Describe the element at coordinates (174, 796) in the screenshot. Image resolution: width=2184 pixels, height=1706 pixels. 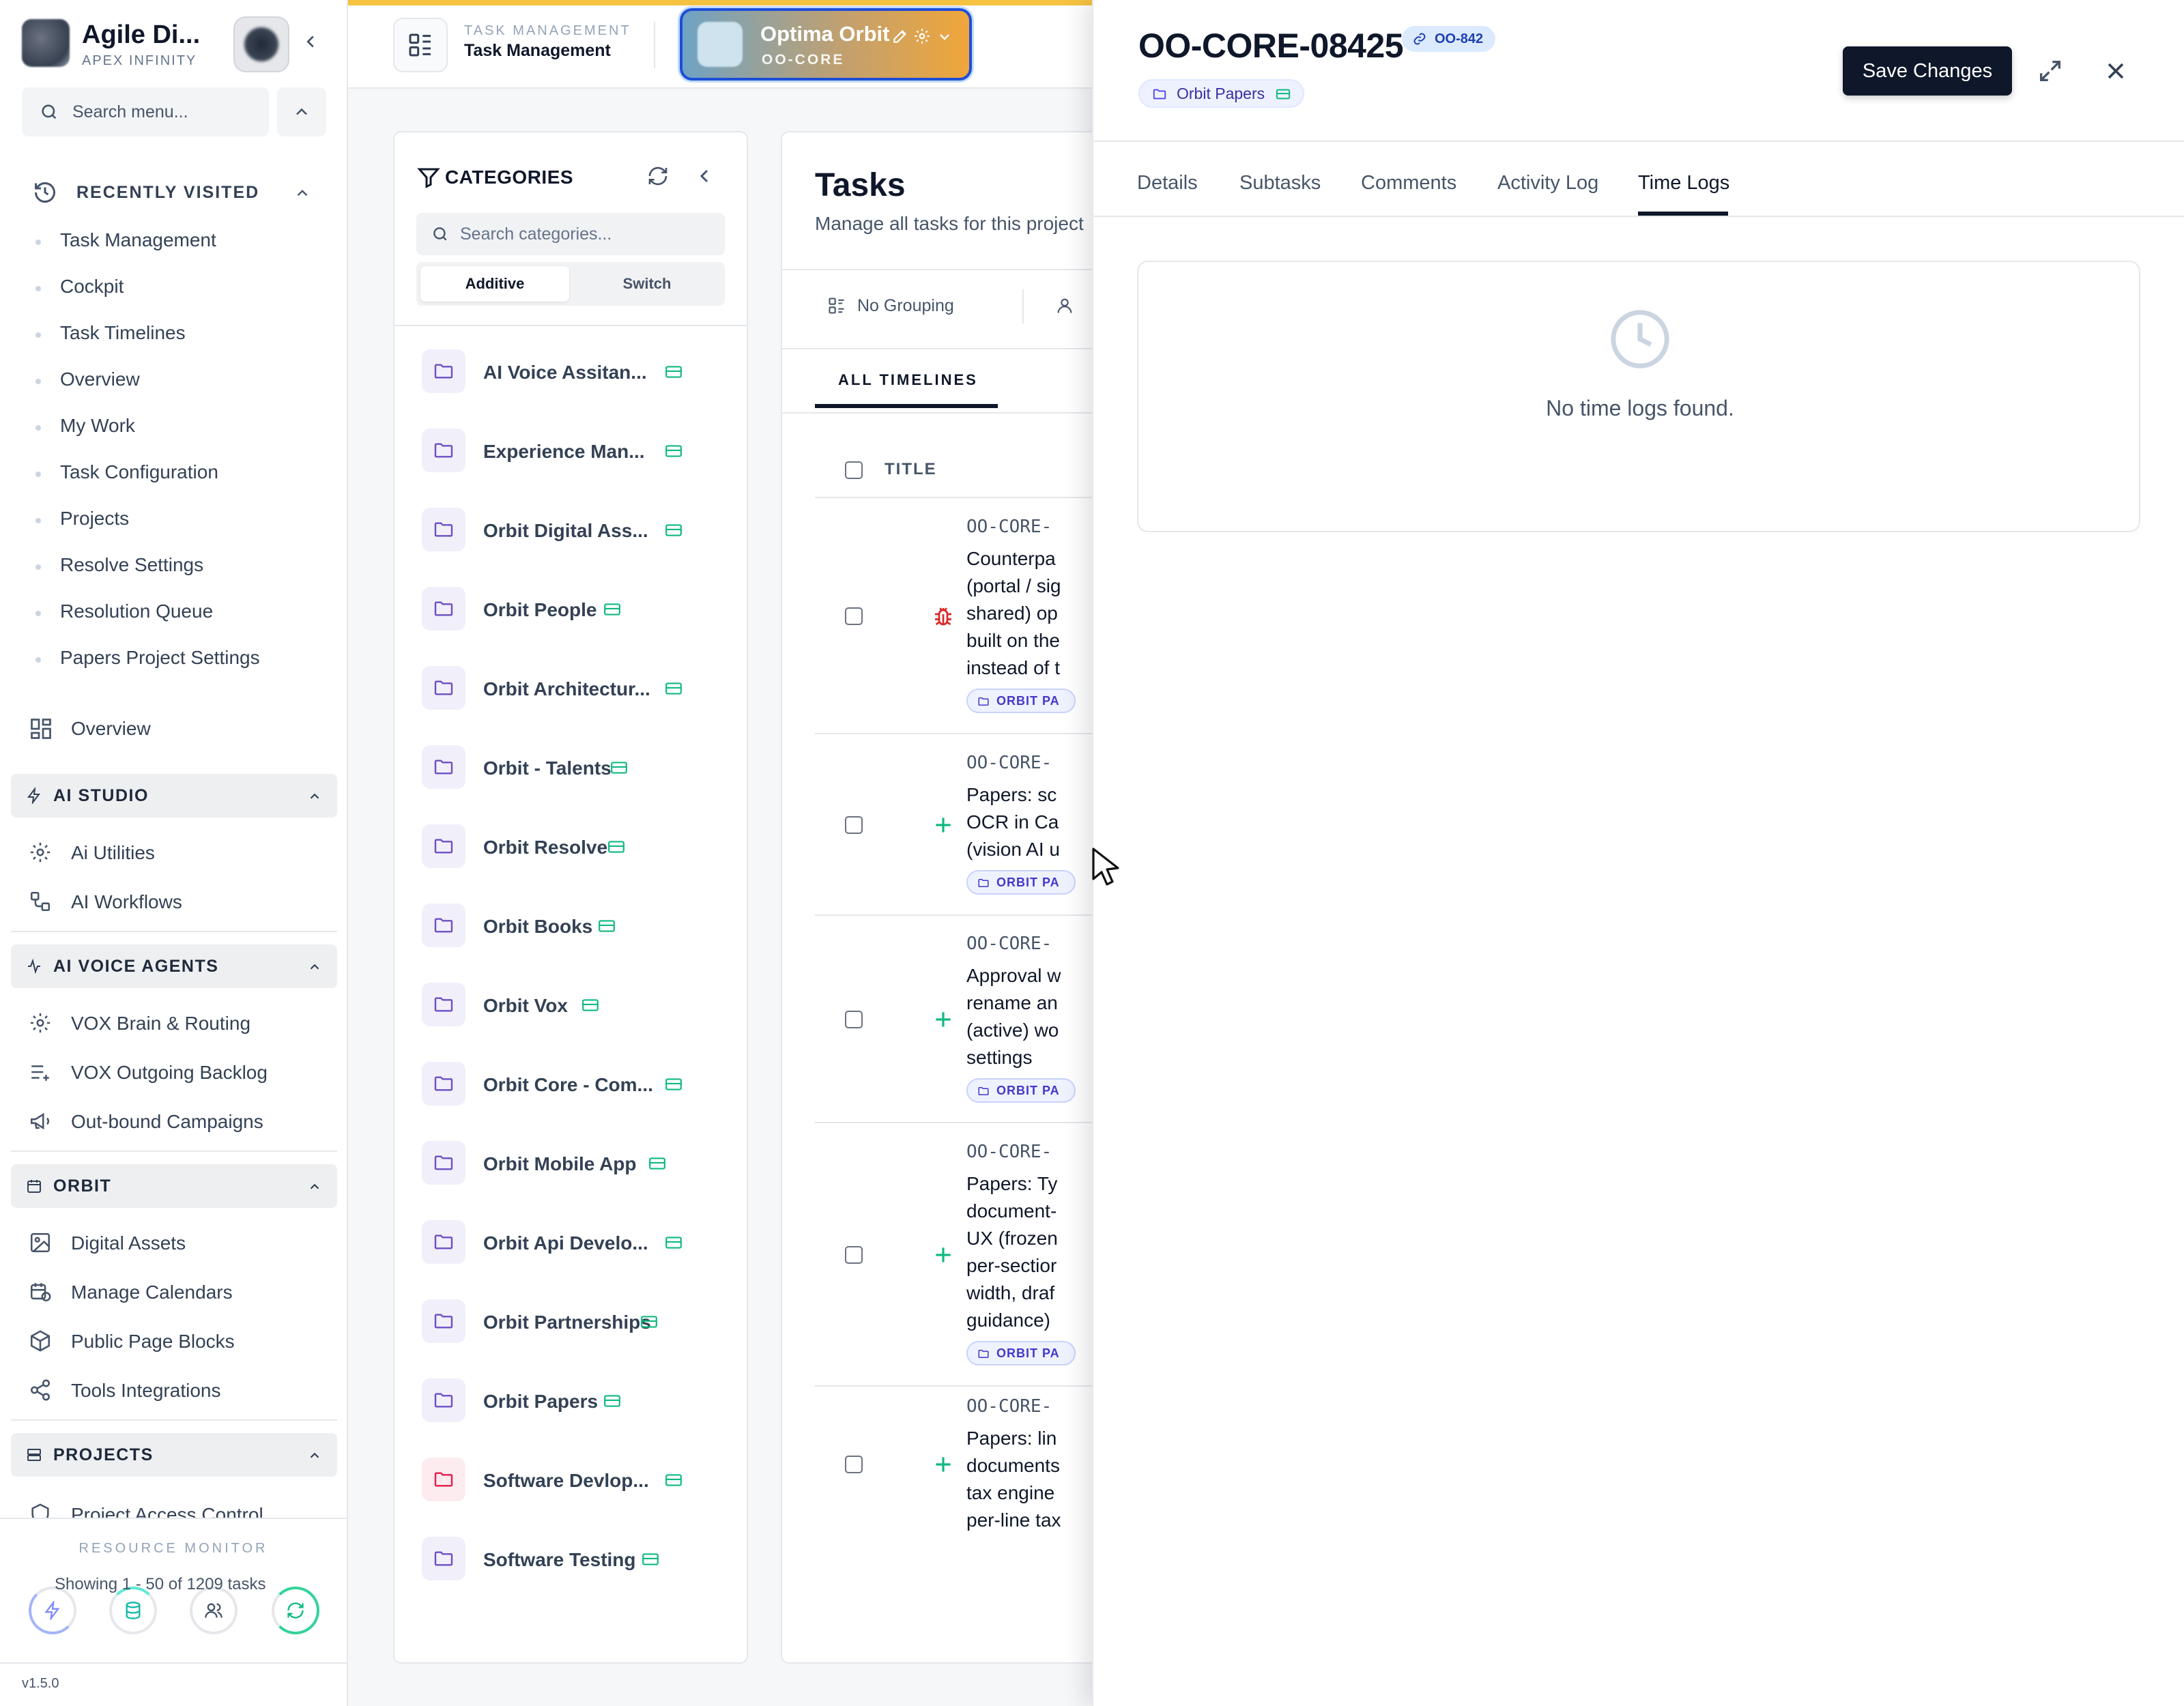
I see `section-header-ai-studio: AI STUDIO` at that location.